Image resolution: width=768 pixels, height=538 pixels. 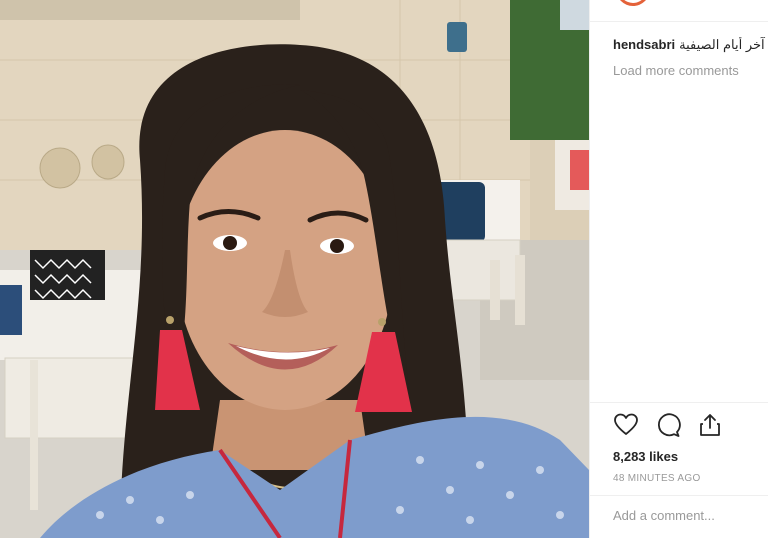 I want to click on share-icon, so click(x=710, y=425).